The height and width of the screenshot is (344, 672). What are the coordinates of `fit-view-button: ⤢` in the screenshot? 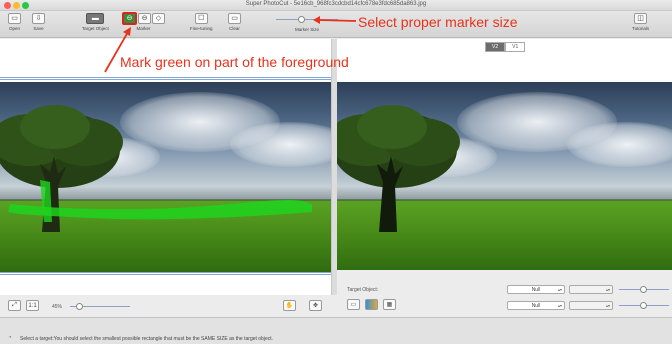 It's located at (14, 305).